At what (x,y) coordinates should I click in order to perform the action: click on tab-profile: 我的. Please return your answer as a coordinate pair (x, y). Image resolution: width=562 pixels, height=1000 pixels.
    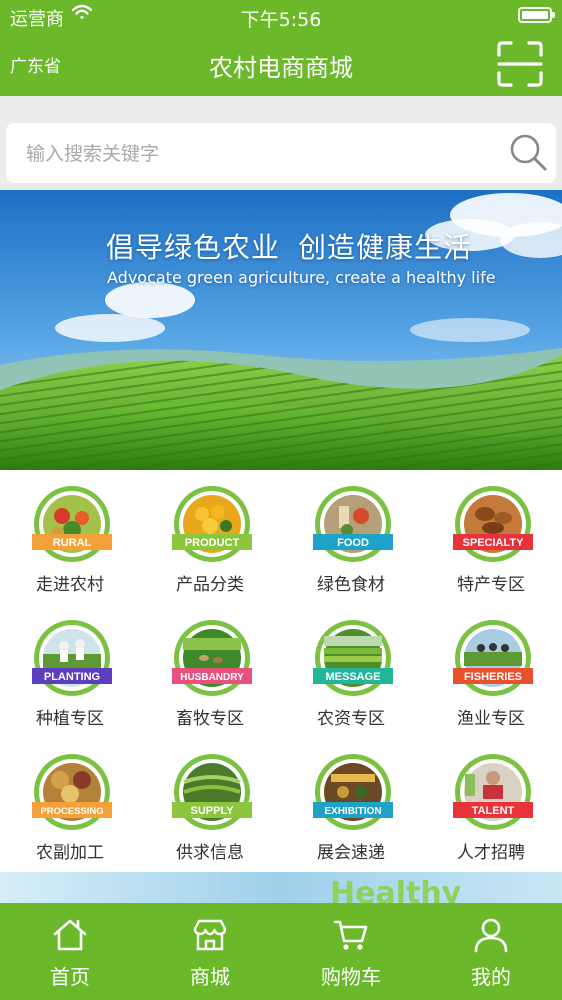
    Looking at the image, I should click on (491, 951).